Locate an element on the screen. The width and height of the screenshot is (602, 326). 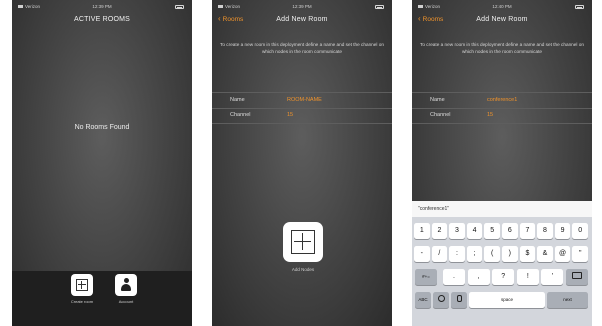
globe-icon is located at coordinates (441, 298).